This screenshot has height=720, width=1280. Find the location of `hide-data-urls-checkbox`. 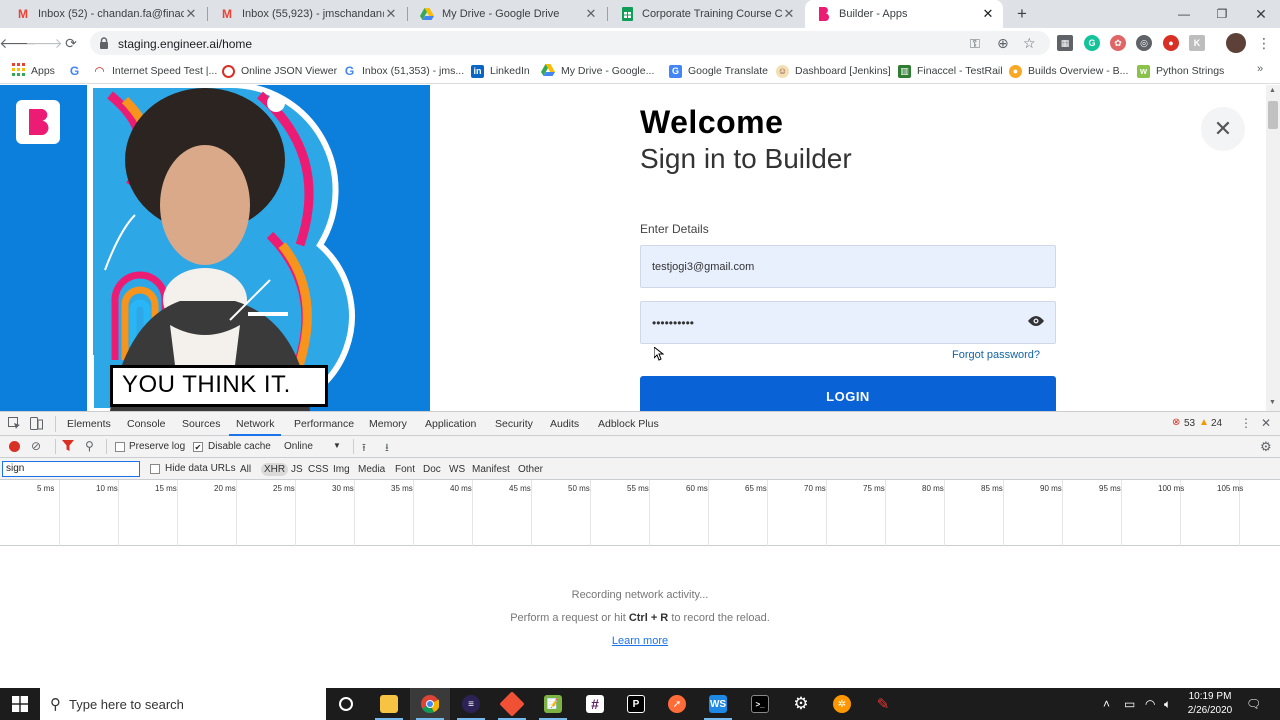

hide-data-urls-checkbox is located at coordinates (155, 469).